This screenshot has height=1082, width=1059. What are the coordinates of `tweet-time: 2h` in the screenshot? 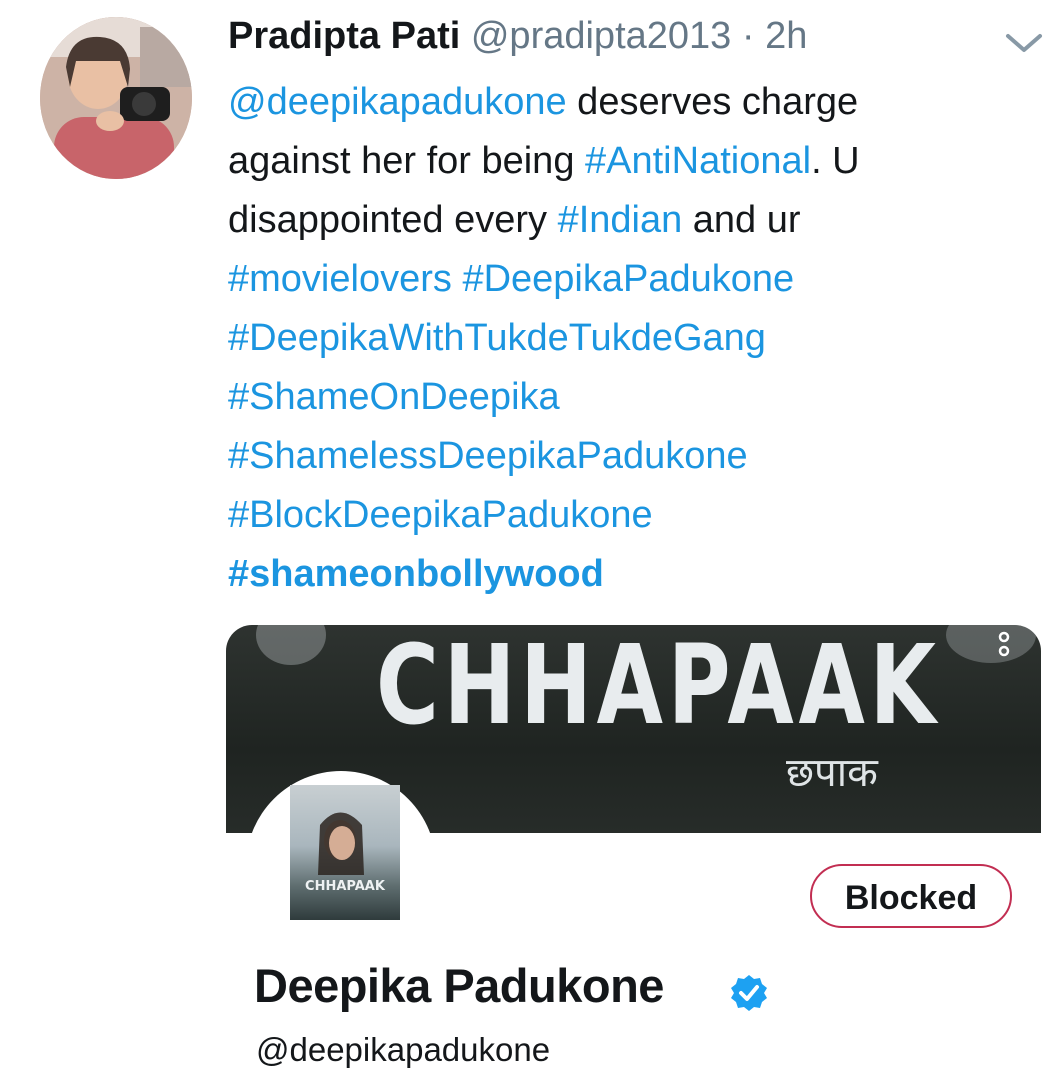 It's located at (786, 36).